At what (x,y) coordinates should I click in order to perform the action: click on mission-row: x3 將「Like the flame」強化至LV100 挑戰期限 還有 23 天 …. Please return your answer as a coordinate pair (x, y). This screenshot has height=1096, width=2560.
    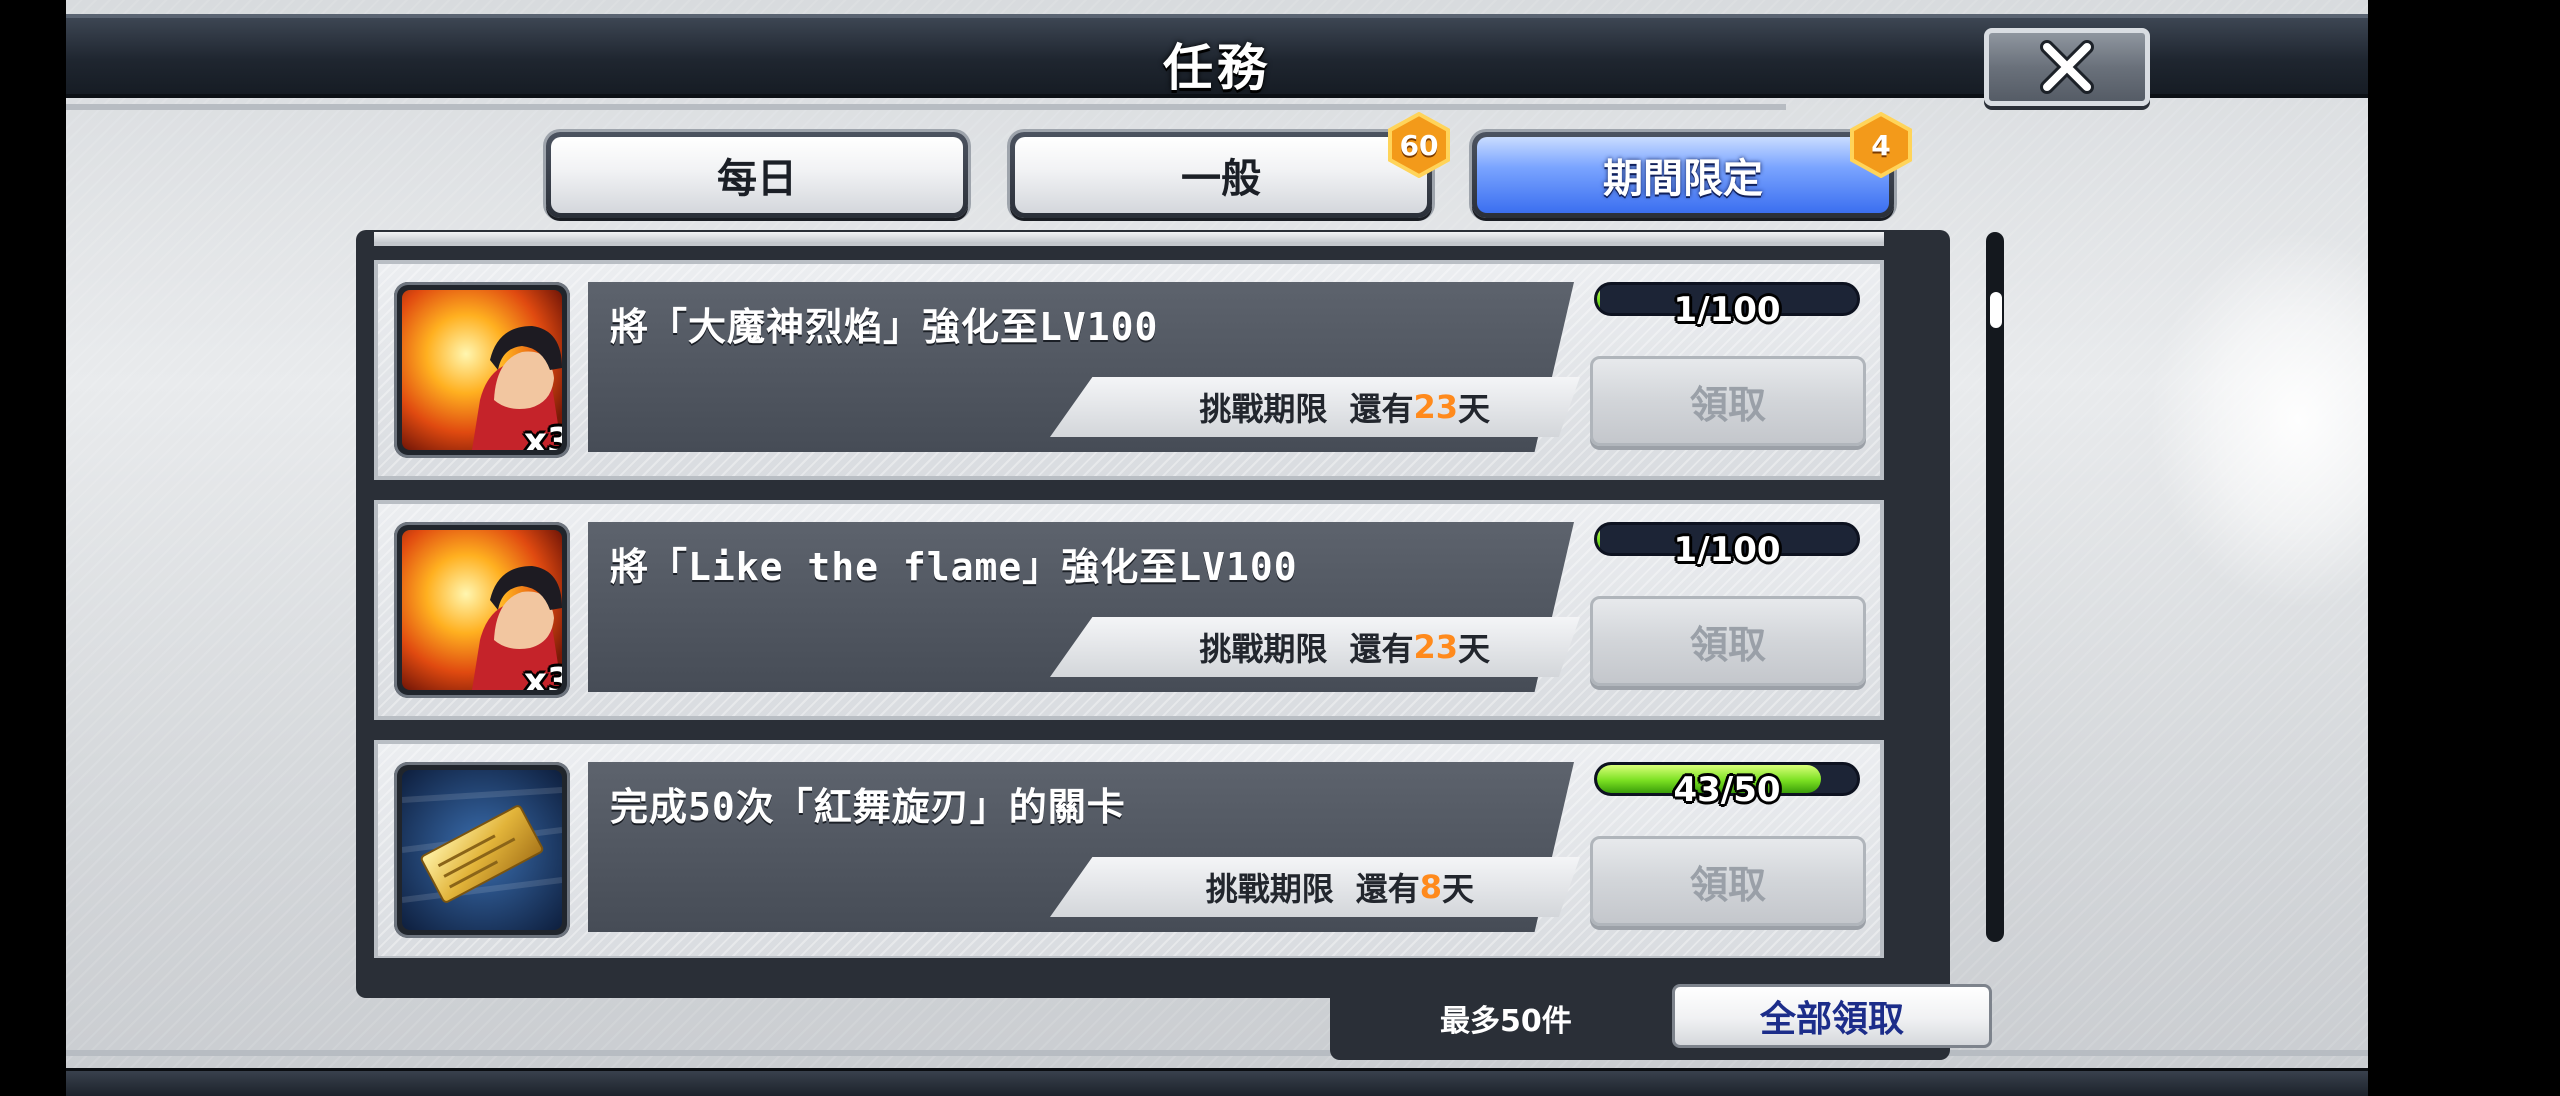
    Looking at the image, I should click on (1129, 610).